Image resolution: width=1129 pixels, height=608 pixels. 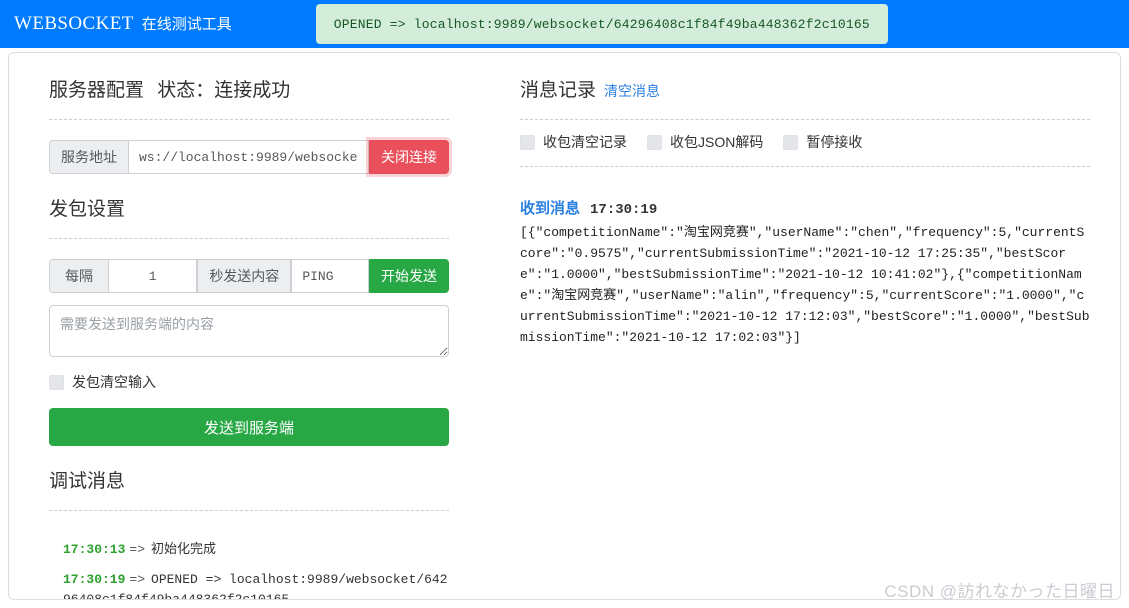 What do you see at coordinates (114, 382) in the screenshot?
I see `clear-on-send-label: 发包清空输入` at bounding box center [114, 382].